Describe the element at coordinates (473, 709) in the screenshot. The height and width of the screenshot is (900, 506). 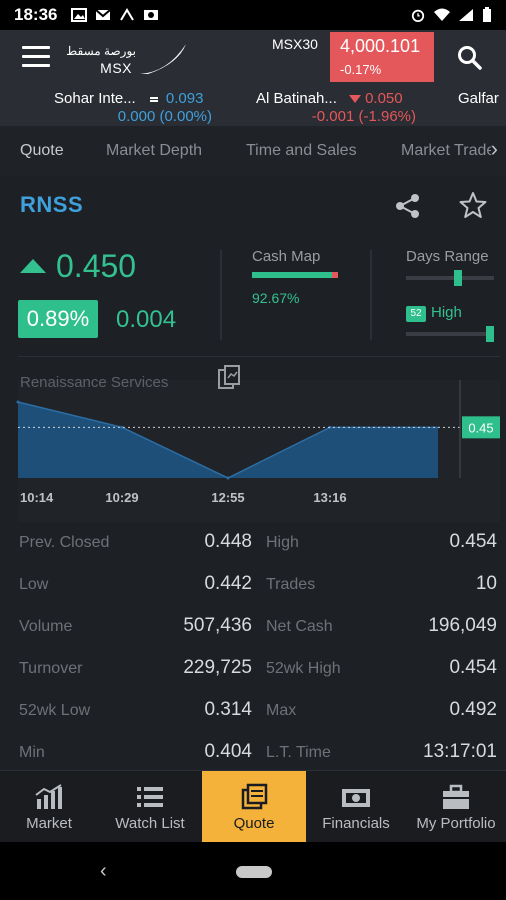
I see `stat-value: 0.492` at that location.